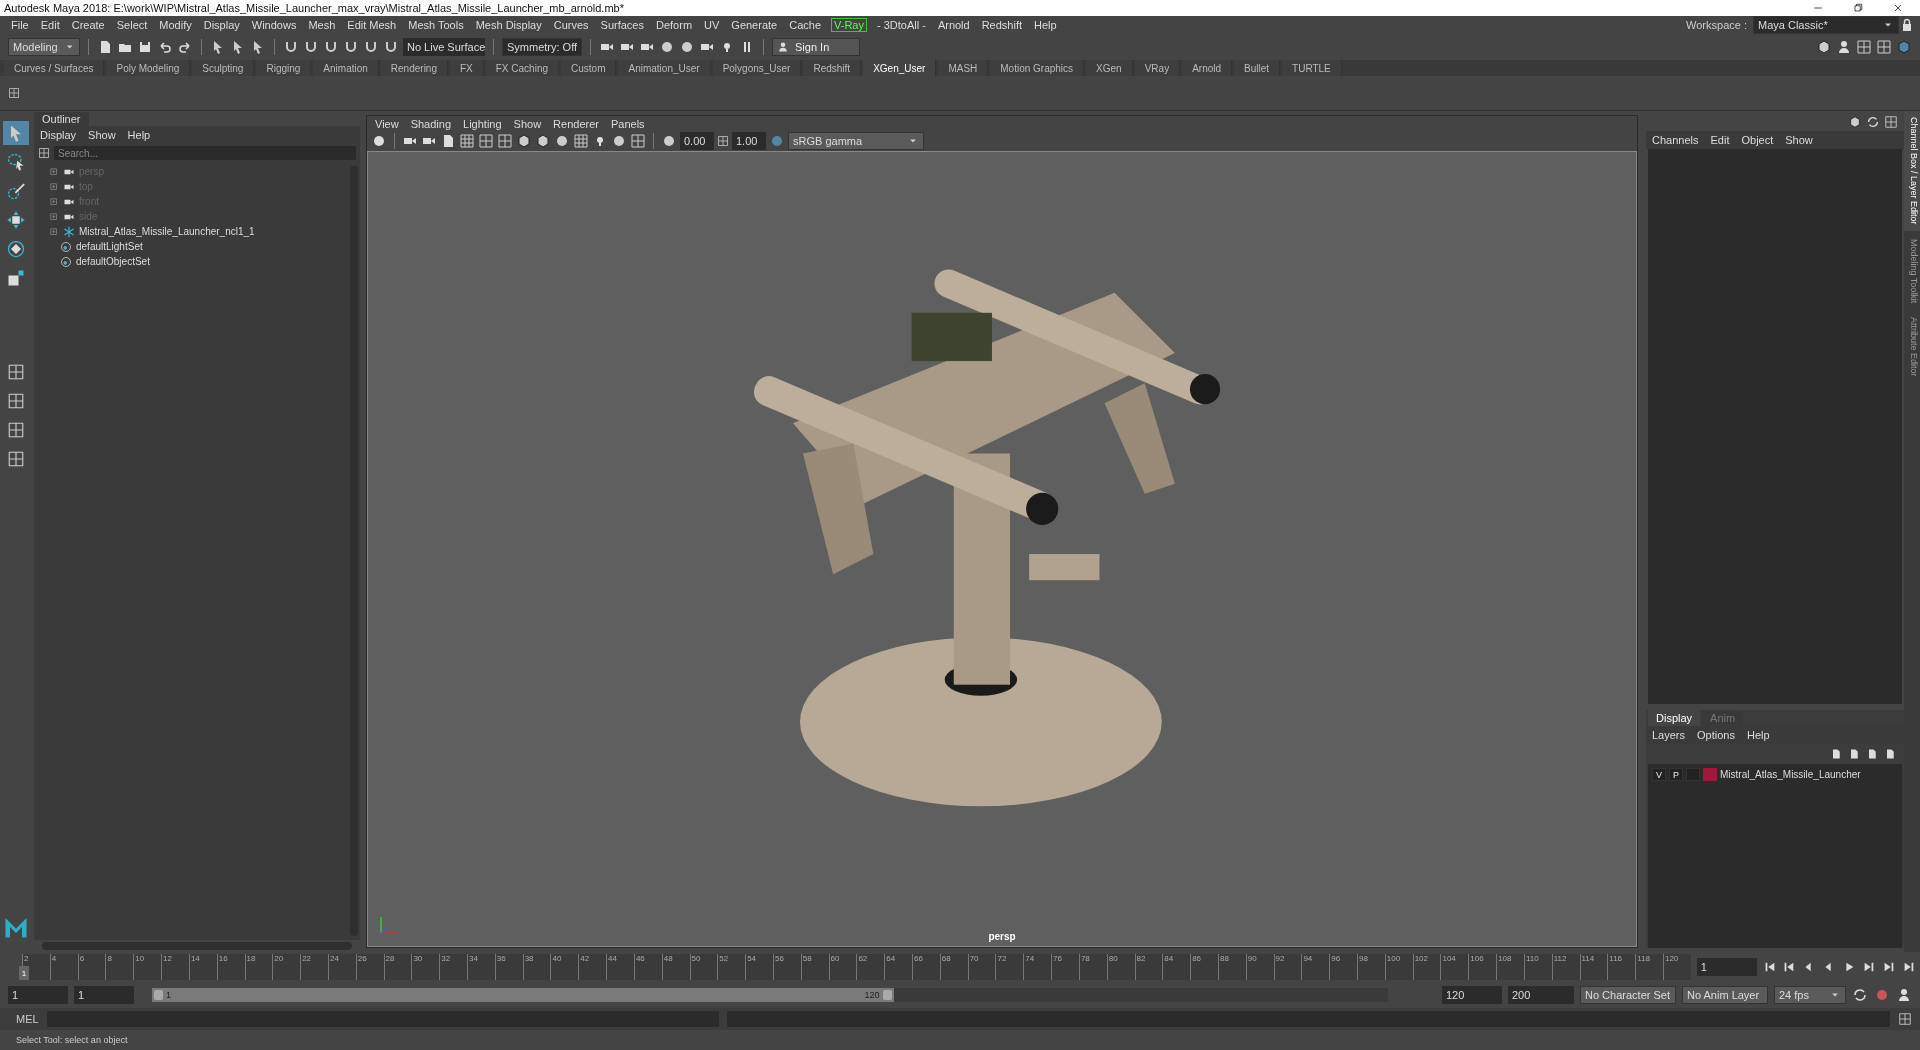 The image size is (1920, 1050). Describe the element at coordinates (145, 47) in the screenshot. I see `save-icon` at that location.